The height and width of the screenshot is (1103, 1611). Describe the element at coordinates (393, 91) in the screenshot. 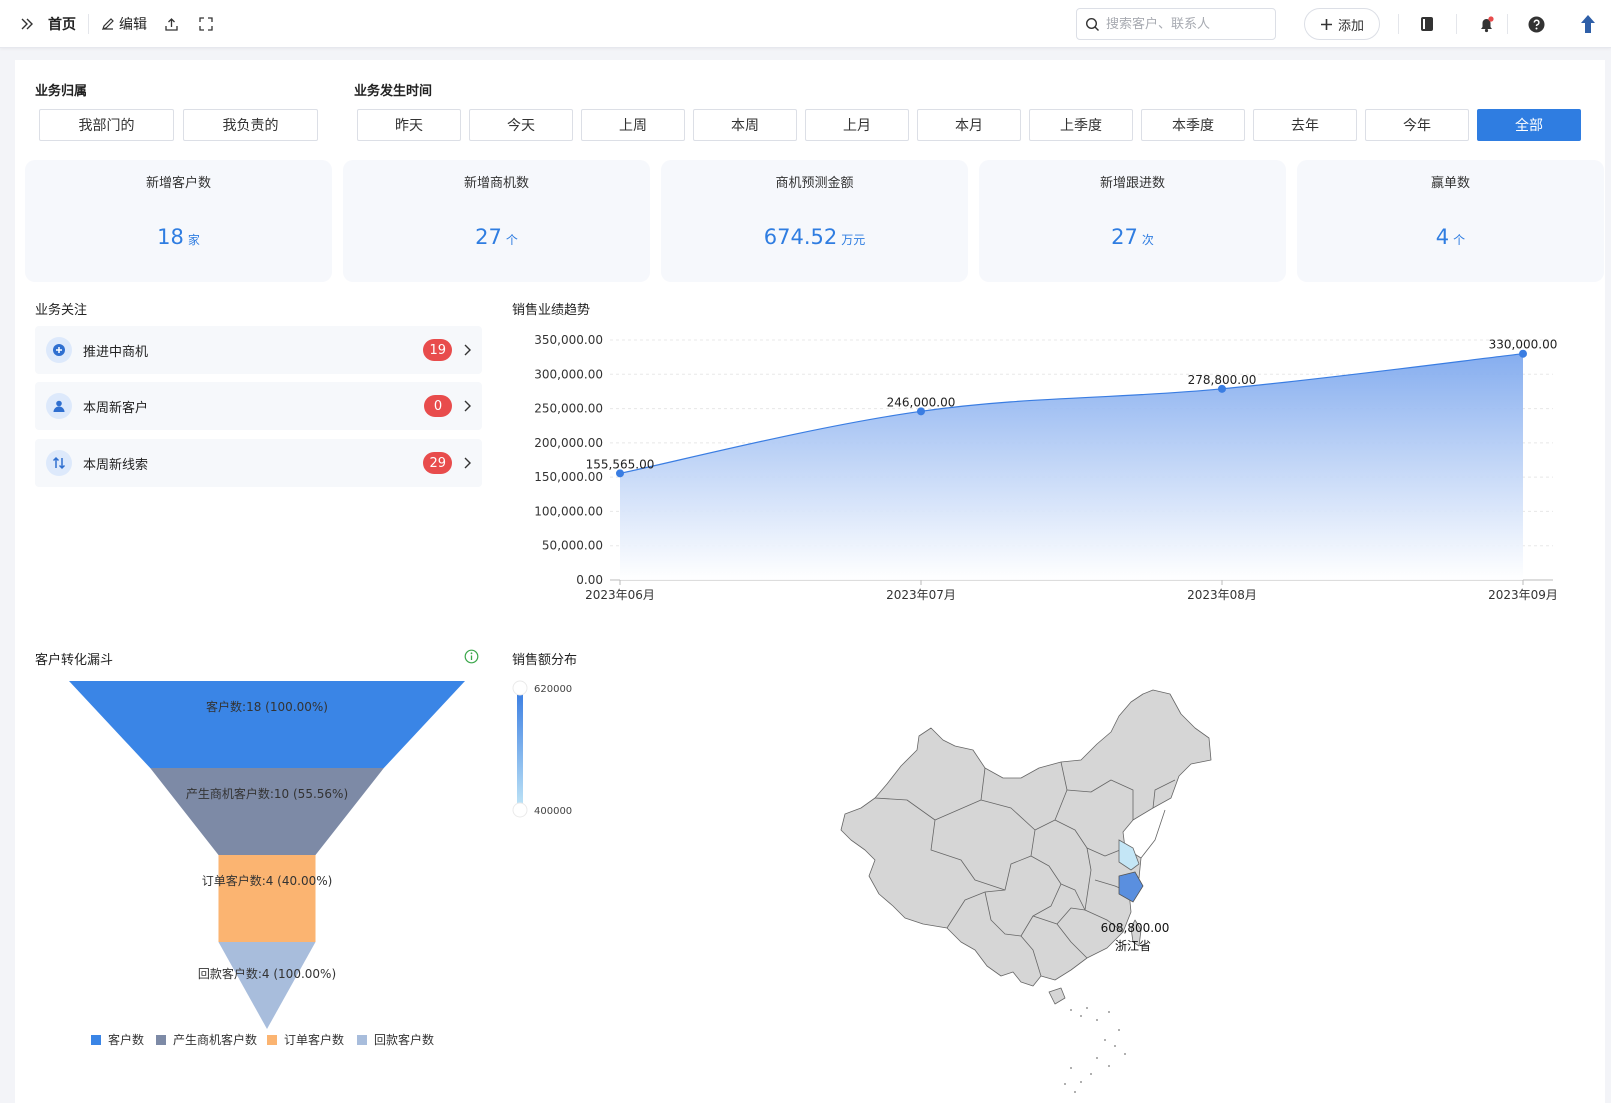

I see `time-filter-label: 业务发生时间` at that location.